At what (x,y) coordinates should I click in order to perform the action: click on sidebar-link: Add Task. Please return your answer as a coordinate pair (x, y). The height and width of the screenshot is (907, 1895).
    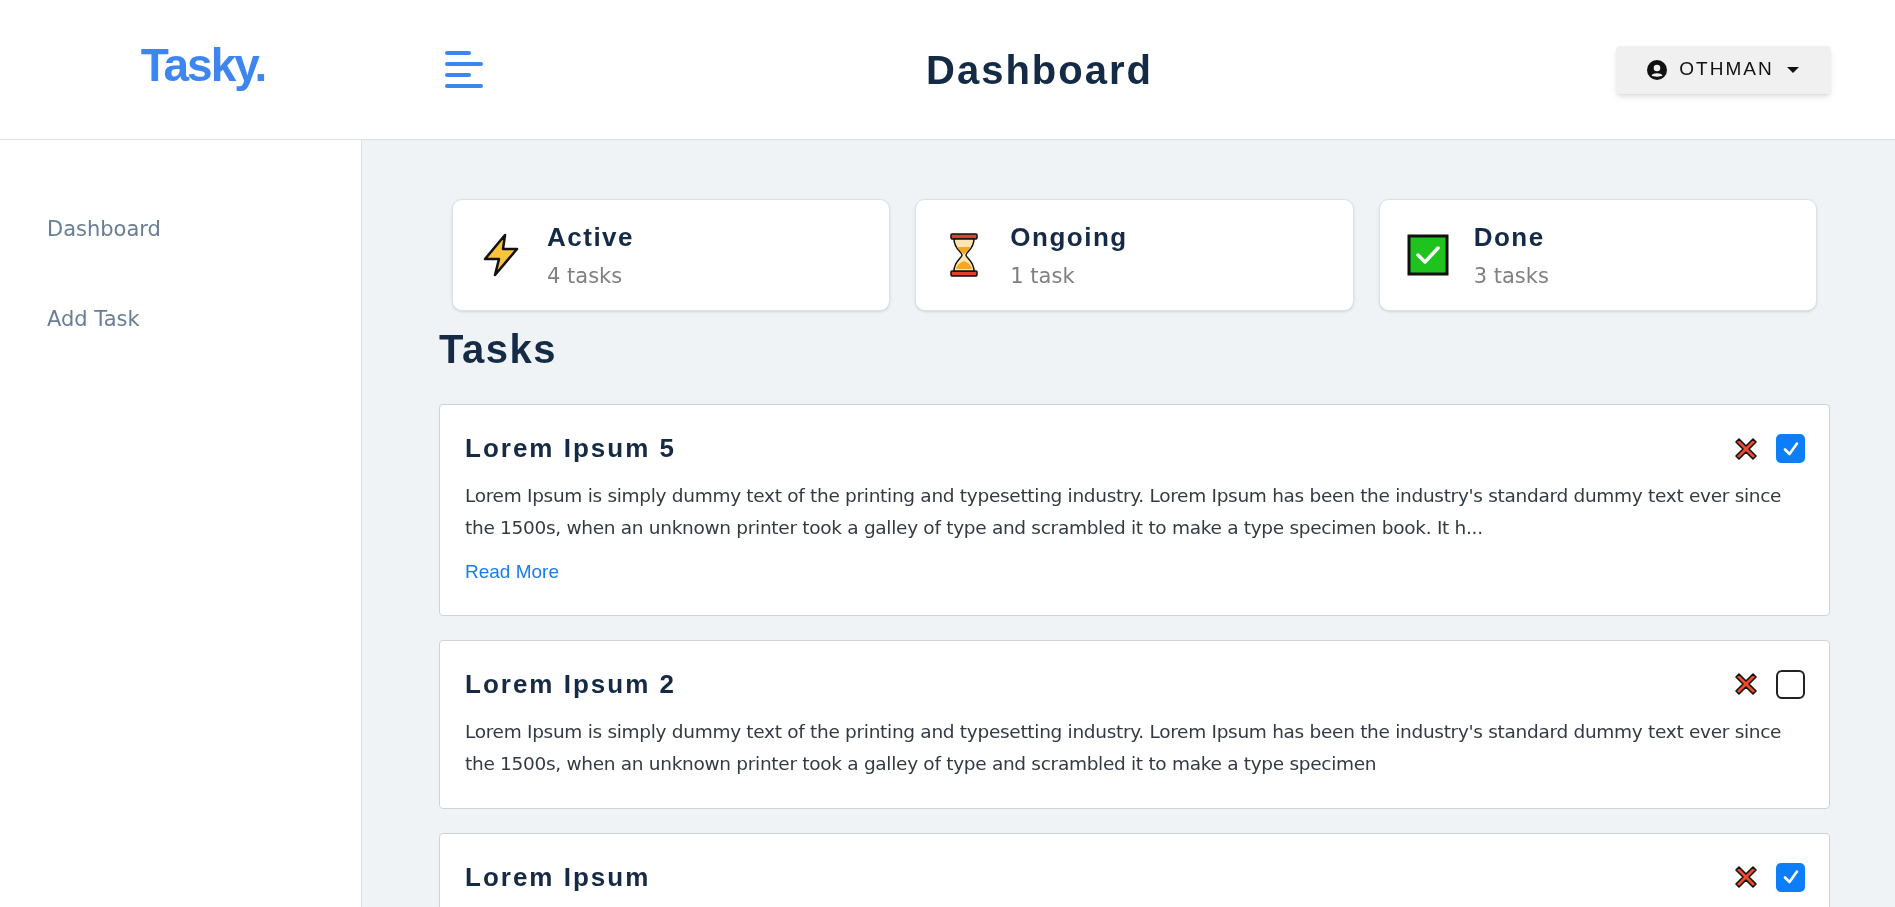
    Looking at the image, I should click on (93, 319).